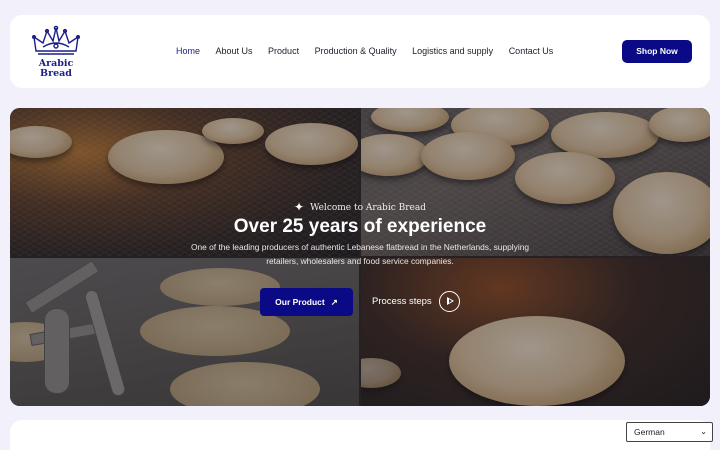  Describe the element at coordinates (360, 435) in the screenshot. I see `next-section-card` at that location.